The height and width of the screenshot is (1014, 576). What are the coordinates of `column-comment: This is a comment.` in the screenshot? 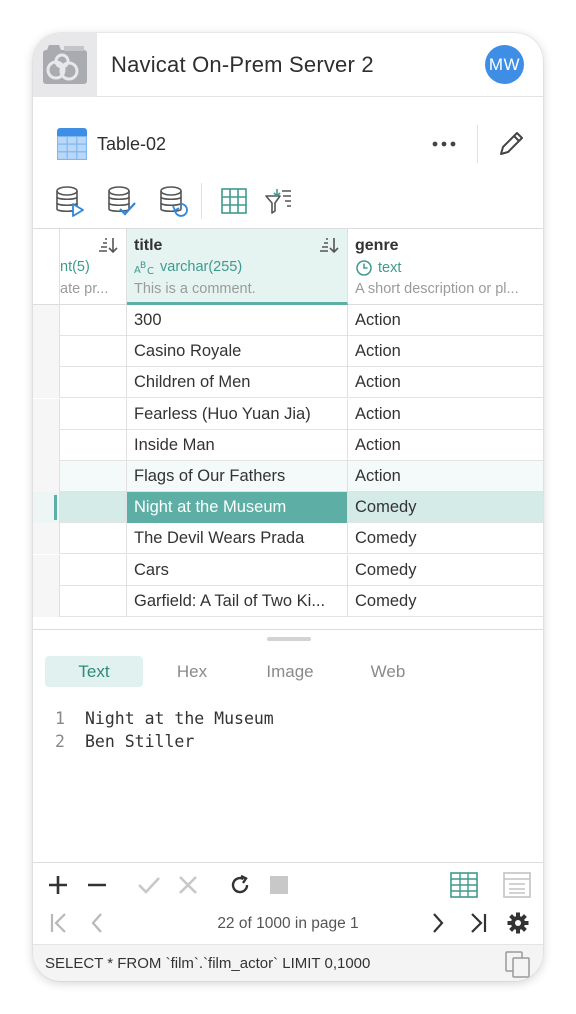 It's located at (195, 289).